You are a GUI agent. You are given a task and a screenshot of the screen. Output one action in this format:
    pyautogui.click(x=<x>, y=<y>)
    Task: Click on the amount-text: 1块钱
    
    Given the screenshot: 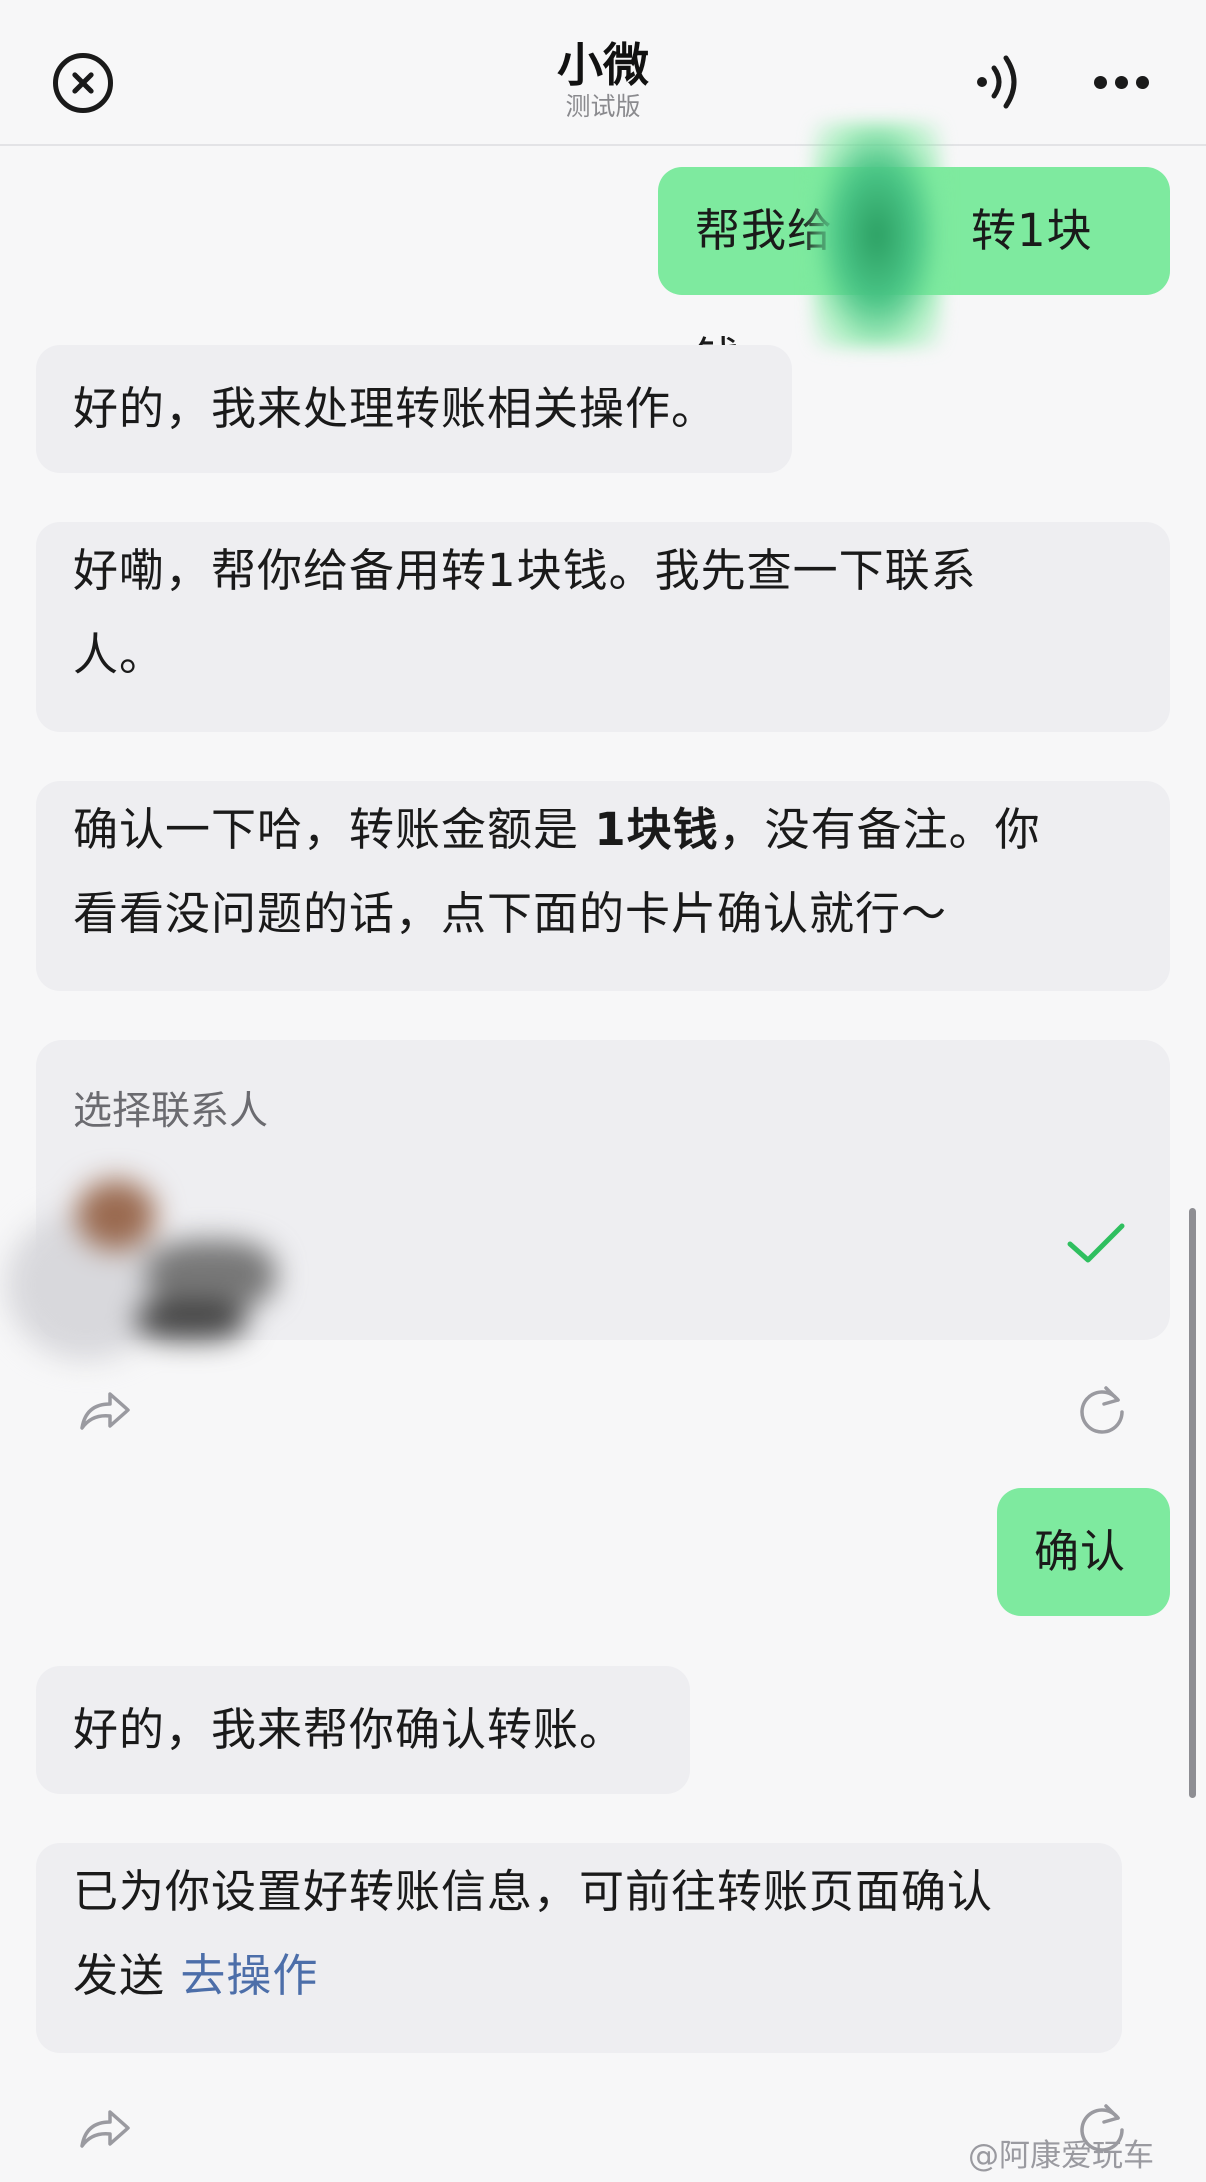 What is the action you would take?
    pyautogui.click(x=656, y=829)
    